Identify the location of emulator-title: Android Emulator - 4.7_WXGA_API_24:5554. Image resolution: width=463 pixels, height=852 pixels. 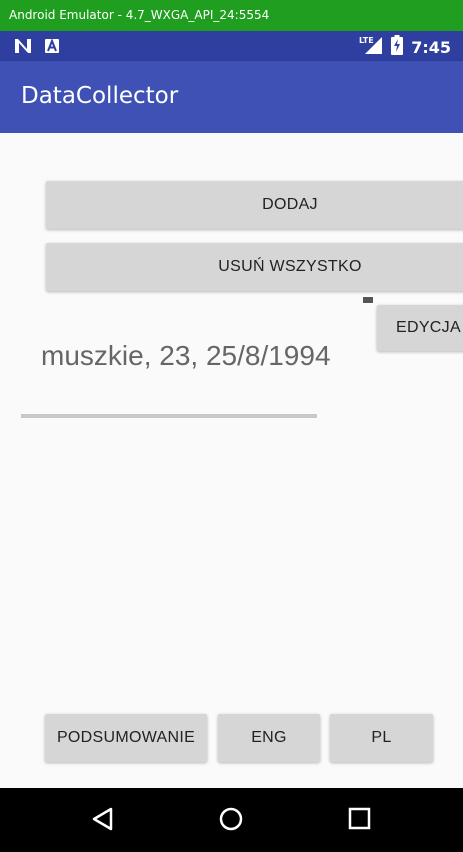
(139, 15).